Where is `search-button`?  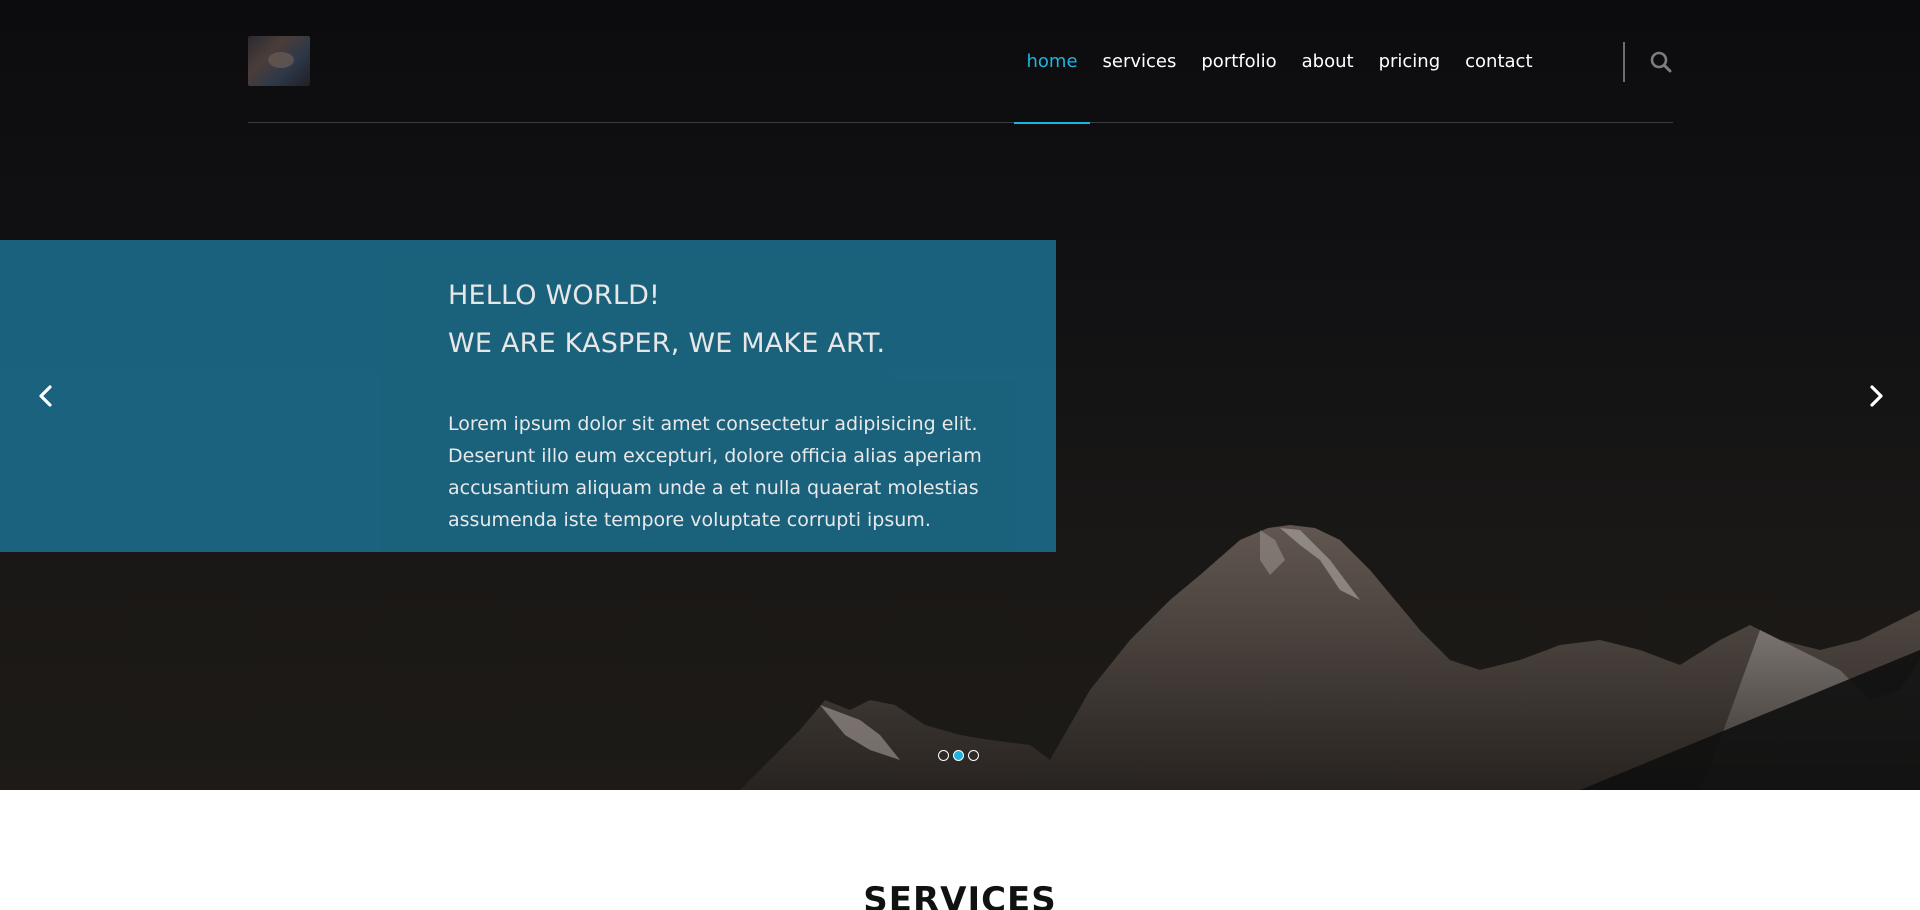 search-button is located at coordinates (1661, 62).